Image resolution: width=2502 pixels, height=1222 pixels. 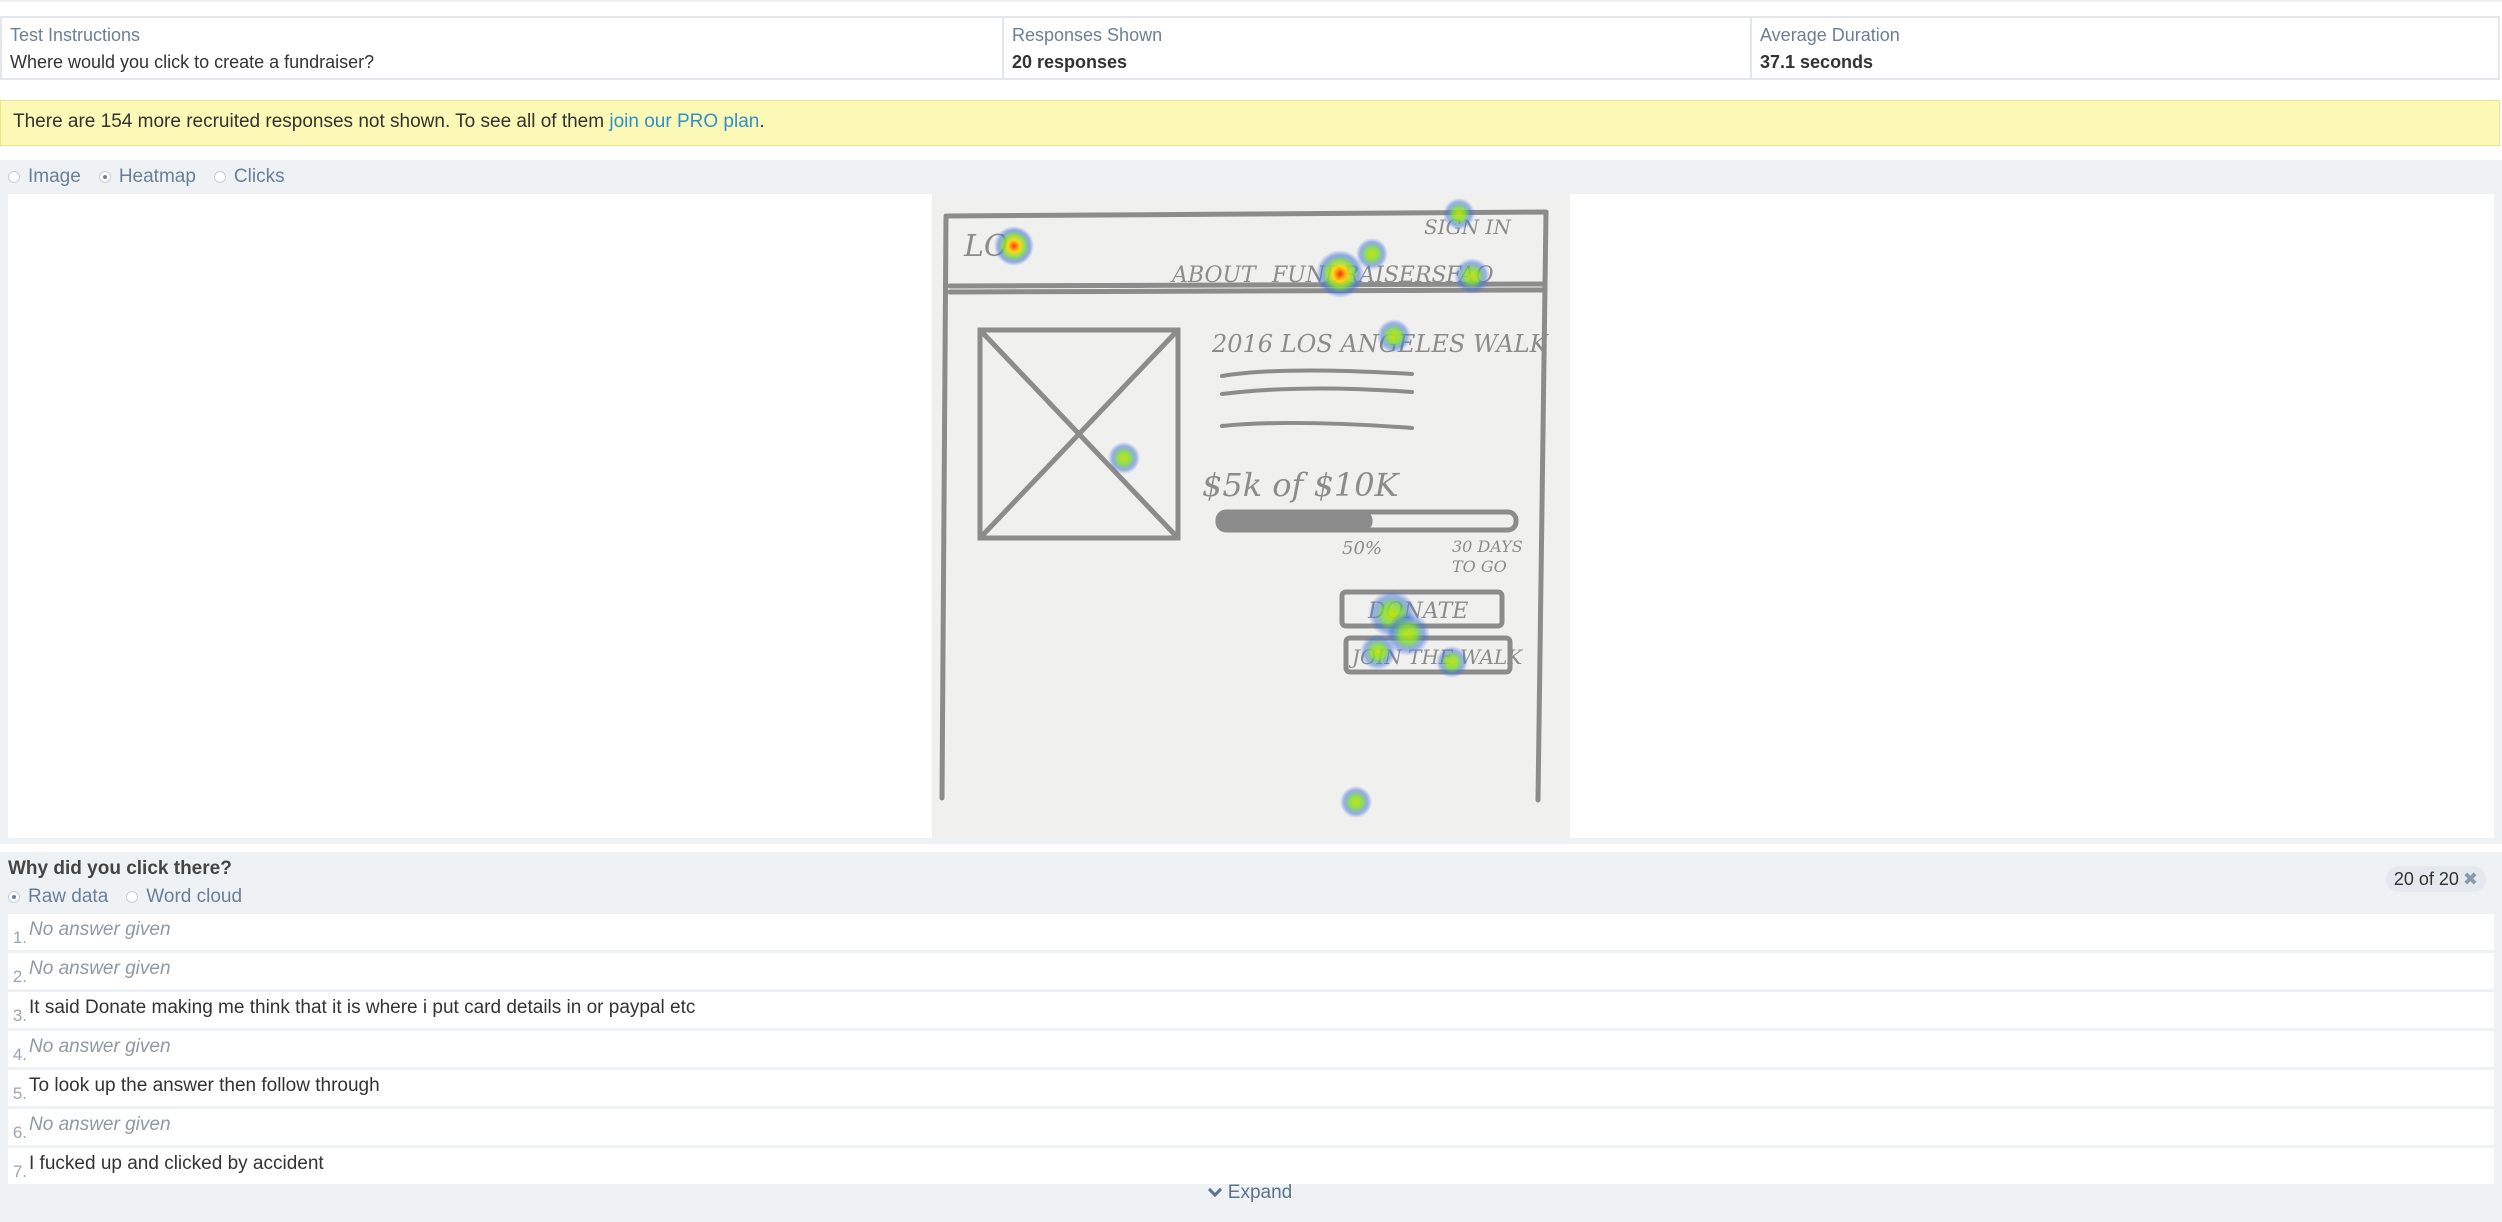 What do you see at coordinates (1817, 62) in the screenshot?
I see `duration-value: 37.1 seconds` at bounding box center [1817, 62].